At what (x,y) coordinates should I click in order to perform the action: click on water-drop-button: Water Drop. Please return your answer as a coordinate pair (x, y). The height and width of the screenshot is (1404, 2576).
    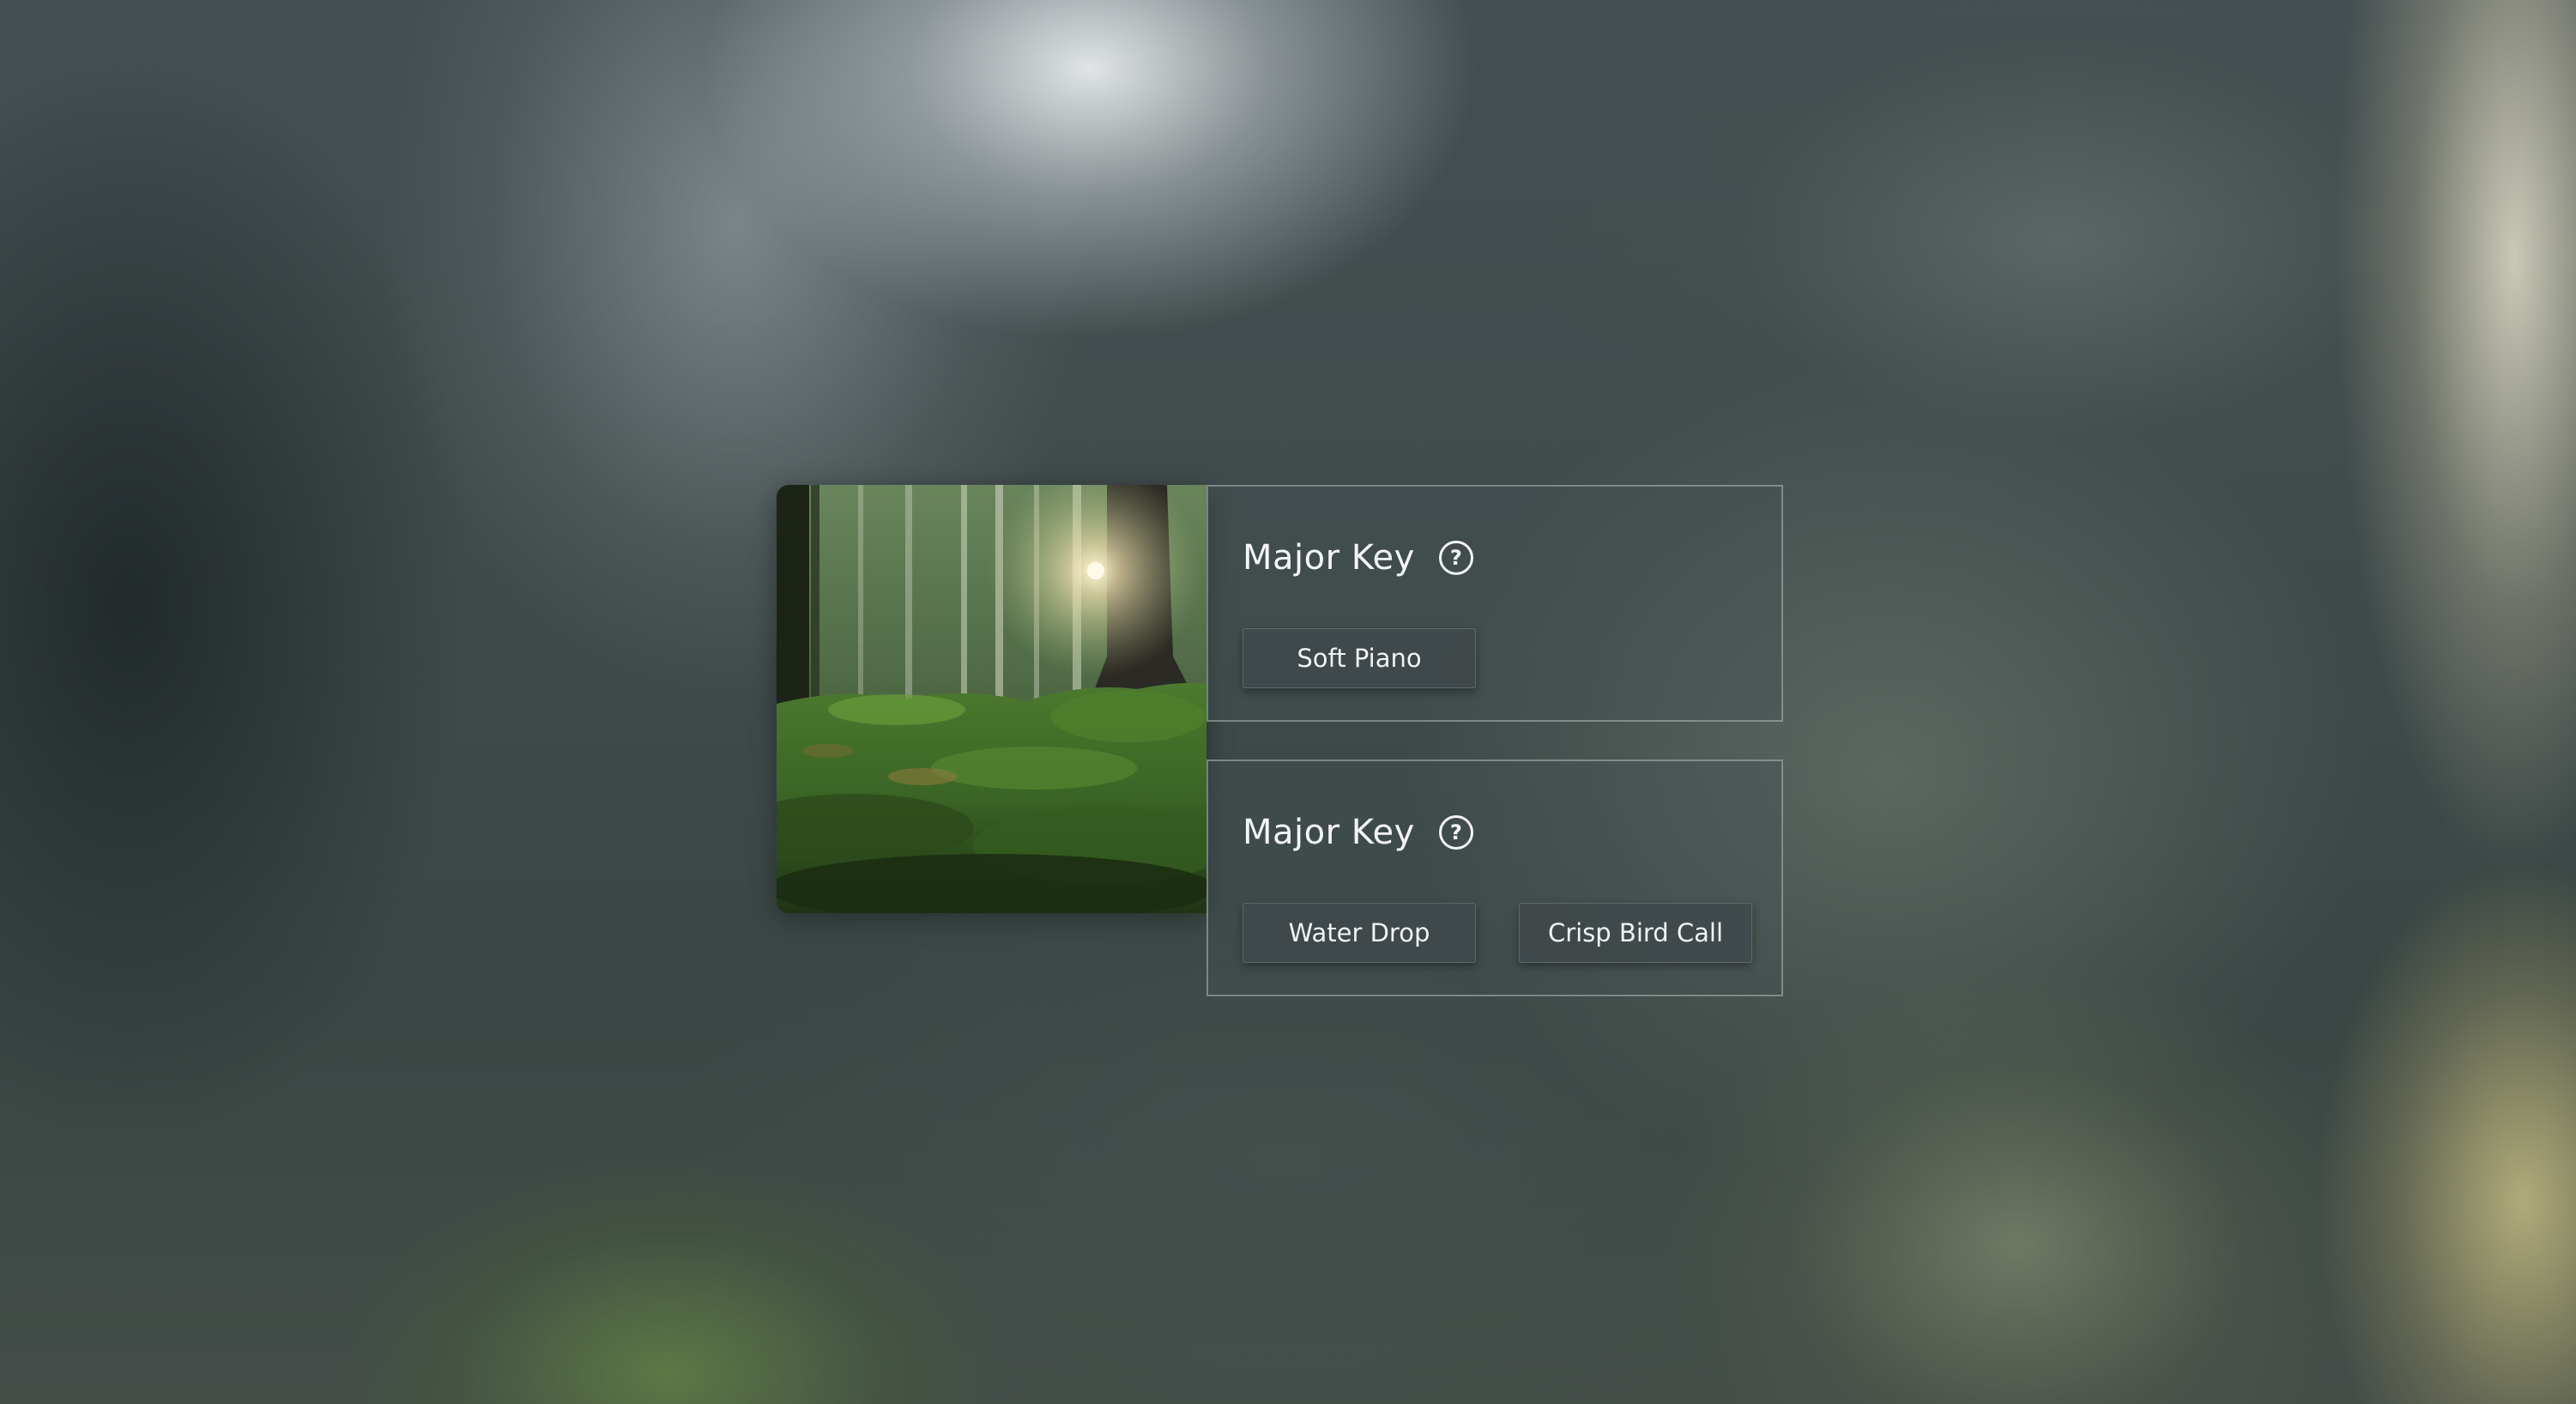
    Looking at the image, I should click on (1359, 933).